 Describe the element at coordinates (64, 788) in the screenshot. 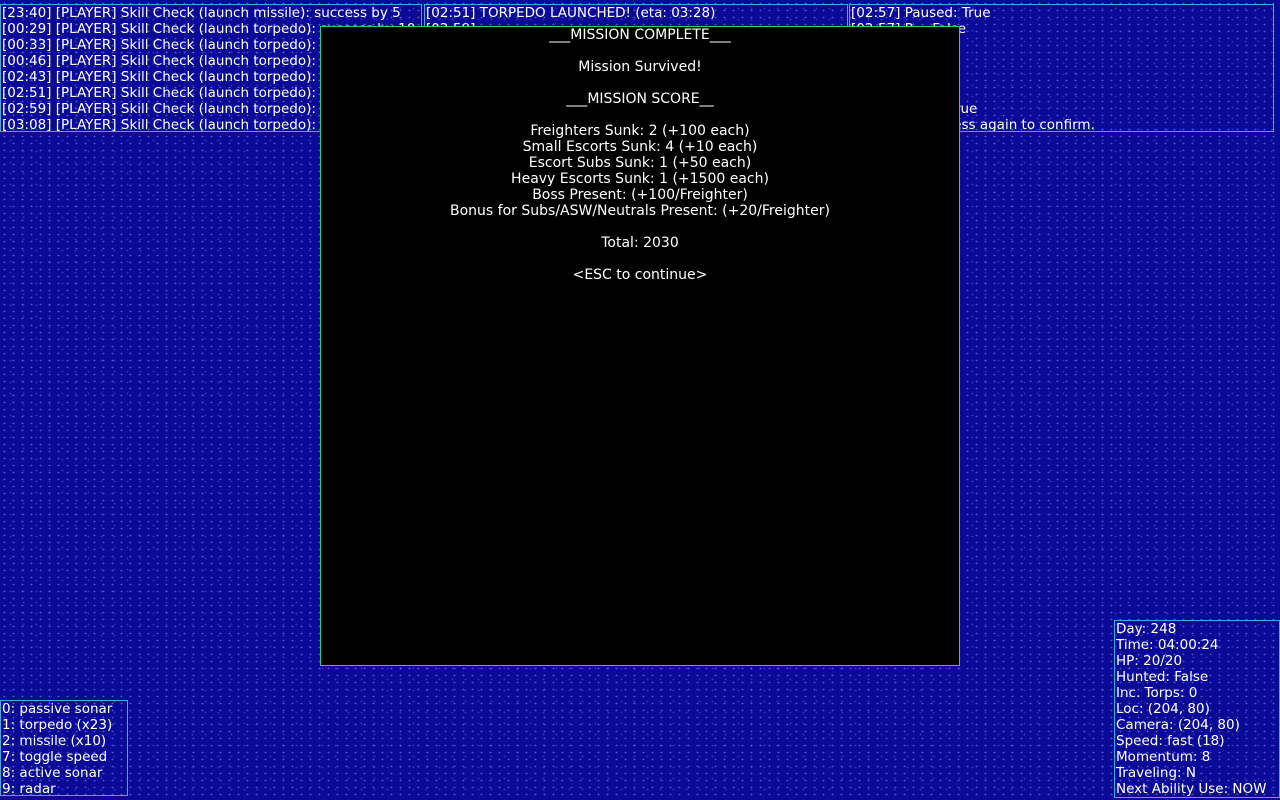

I see `ability-item-radar: 9: radar` at that location.